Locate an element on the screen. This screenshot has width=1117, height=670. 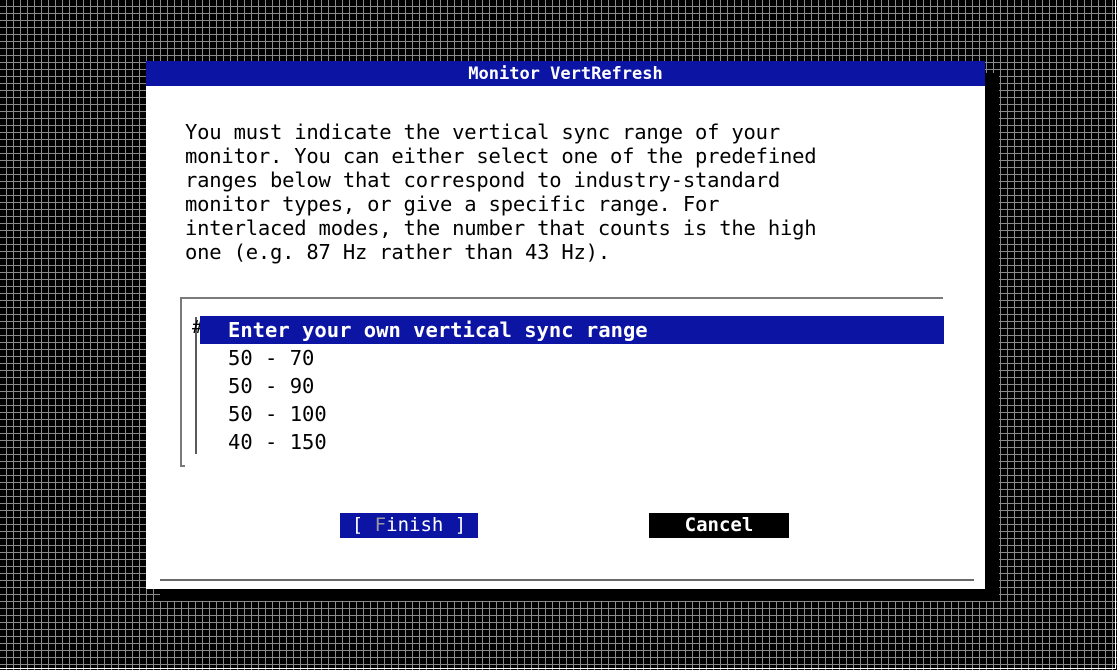
list-item-own-range: Enter your own vertical sync range is located at coordinates (572, 330).